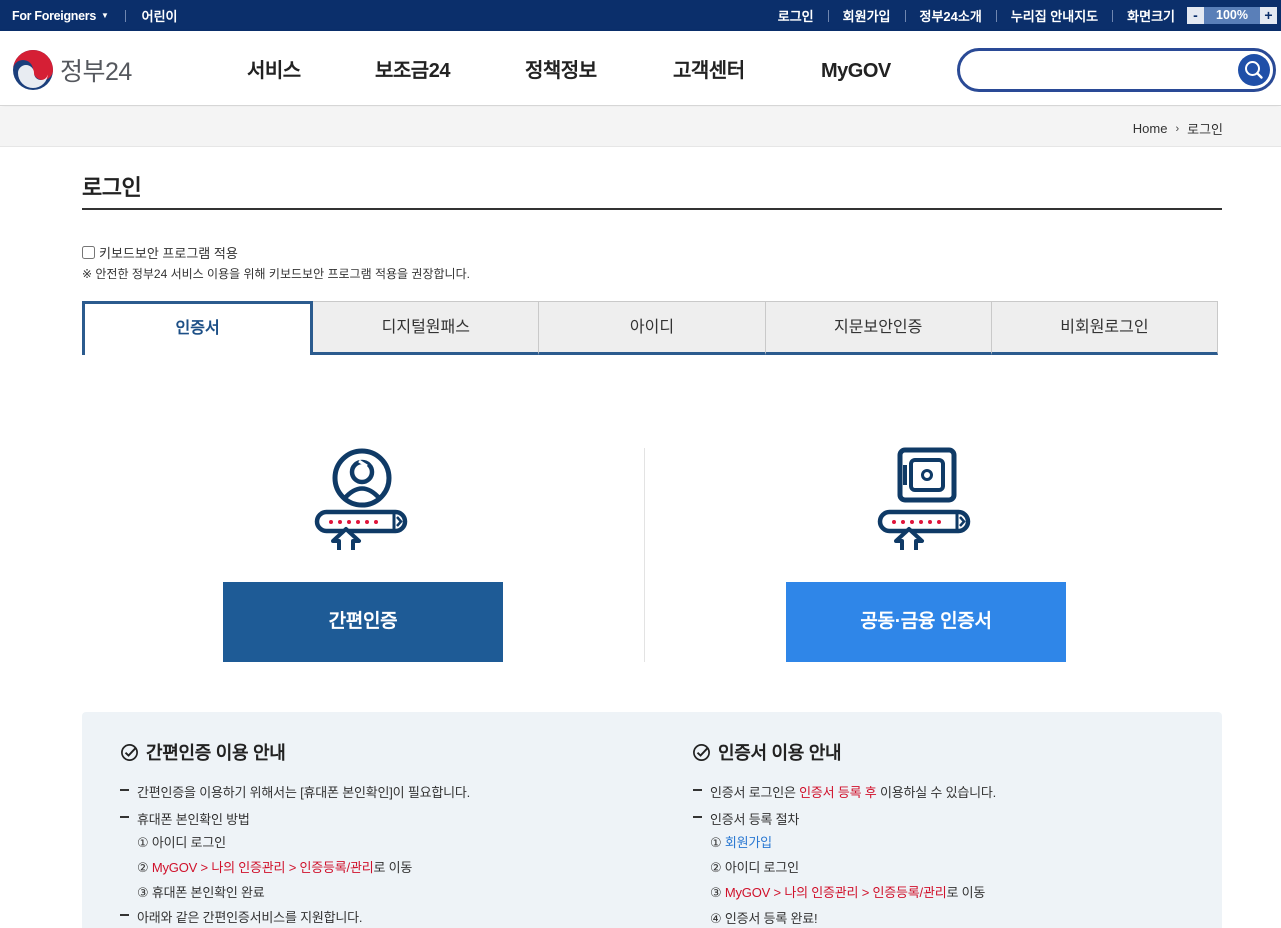 This screenshot has width=1281, height=928. What do you see at coordinates (88, 252) in the screenshot?
I see `keyboard-security-checkbox` at bounding box center [88, 252].